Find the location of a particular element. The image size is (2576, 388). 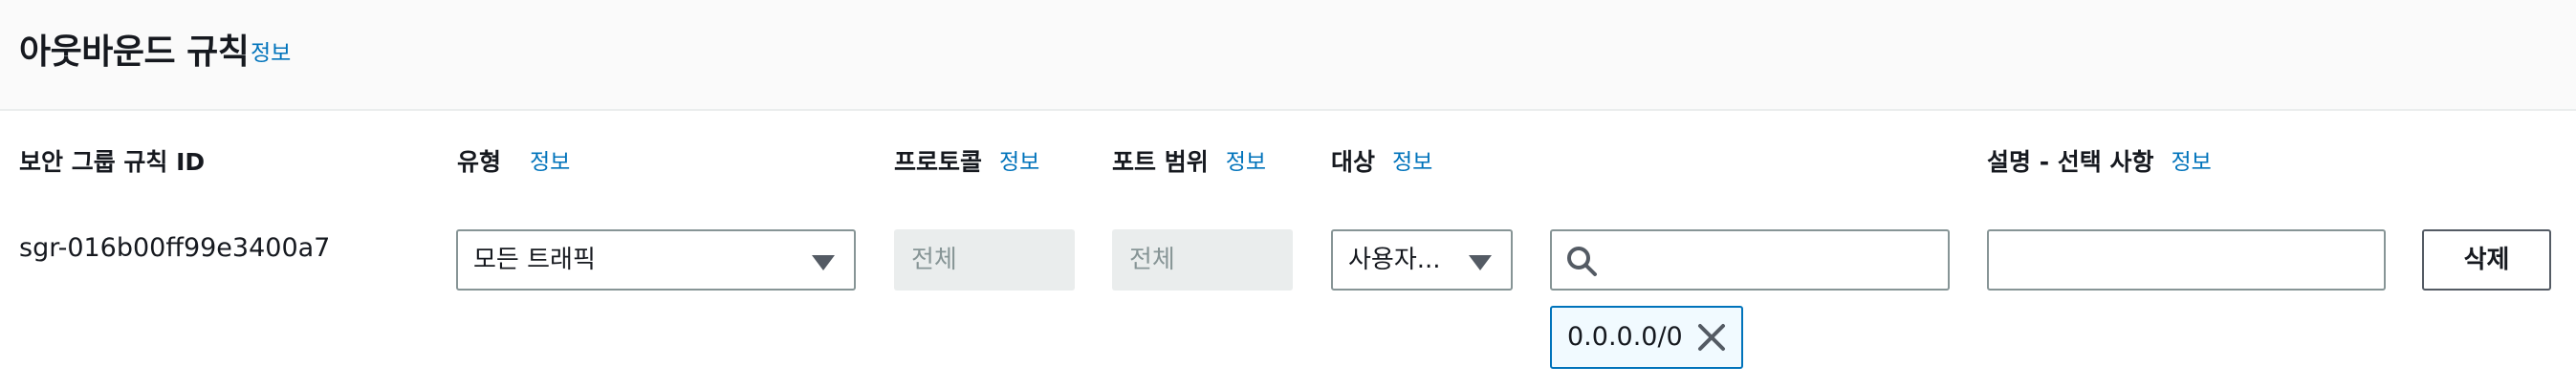

section-title: 아웃바운드 규칙 is located at coordinates (134, 52).